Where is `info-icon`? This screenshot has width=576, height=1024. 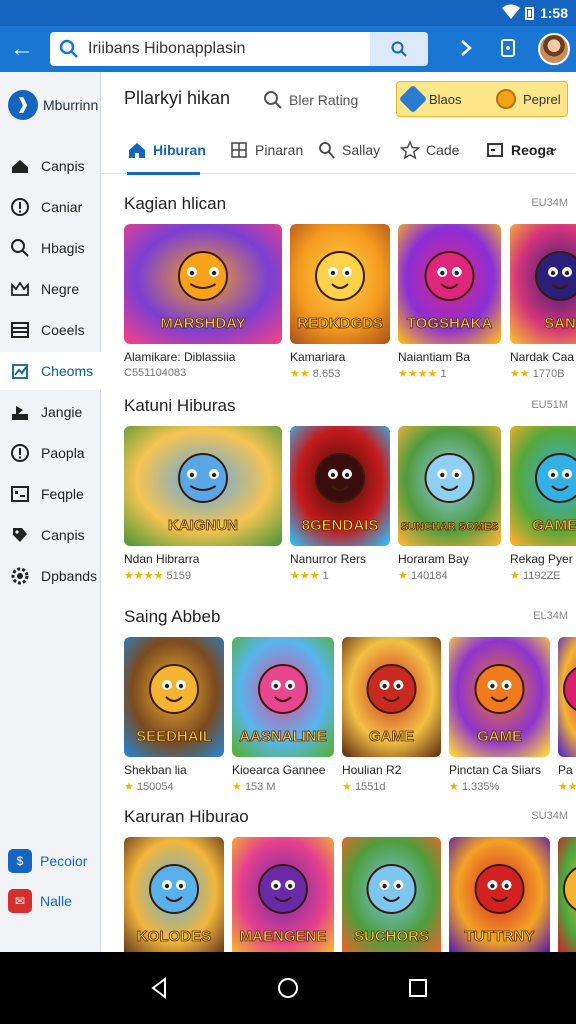
info-icon is located at coordinates (20, 453).